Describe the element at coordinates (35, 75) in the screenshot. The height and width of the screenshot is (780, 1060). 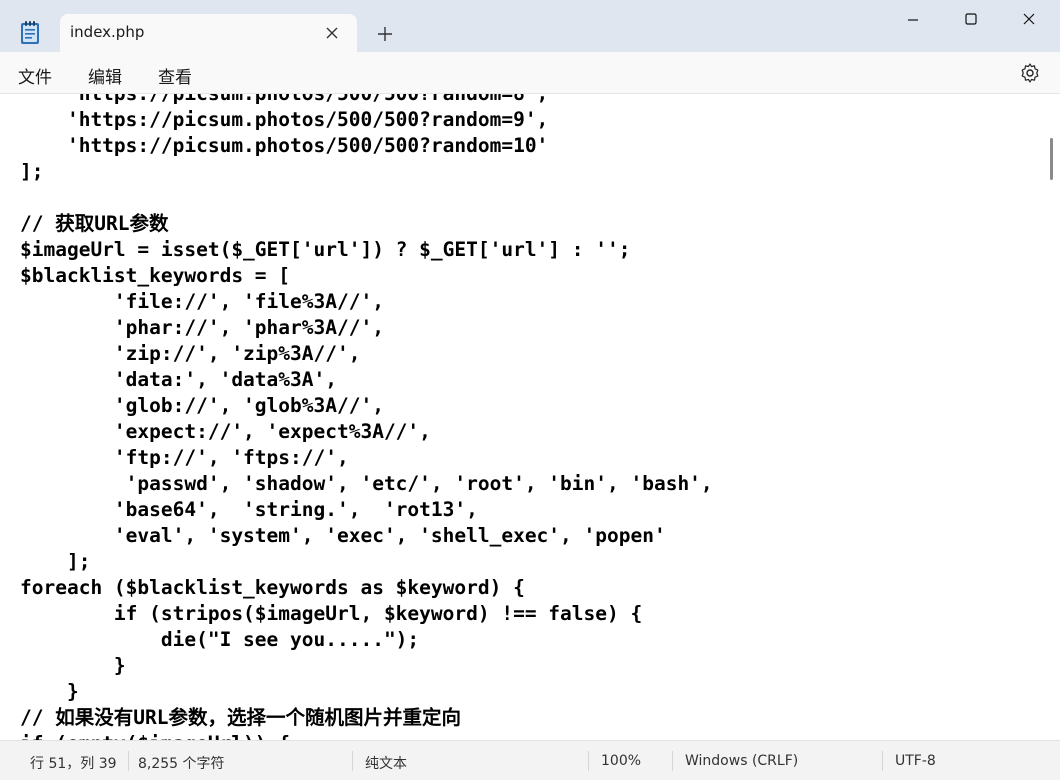
I see `menu-file: 文件` at that location.